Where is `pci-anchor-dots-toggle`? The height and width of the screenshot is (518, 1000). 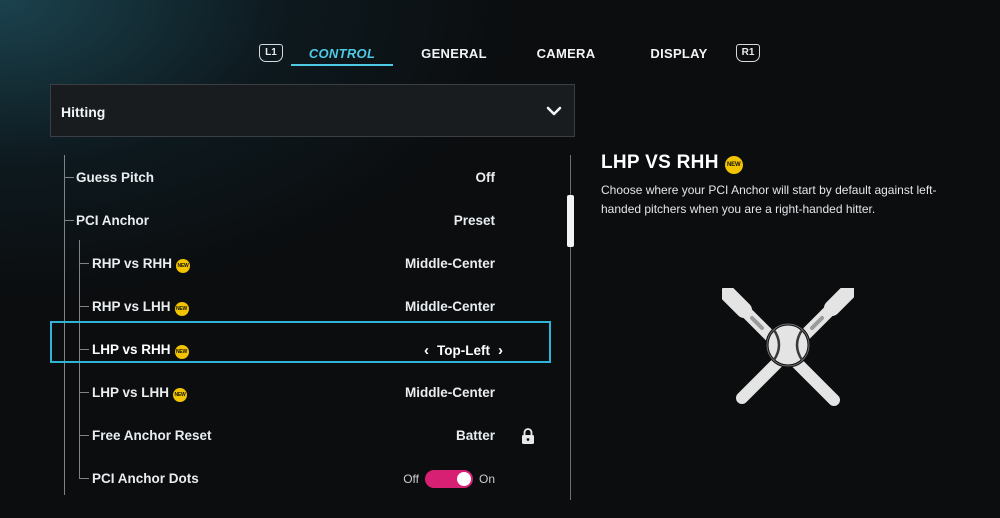 pci-anchor-dots-toggle is located at coordinates (448, 479).